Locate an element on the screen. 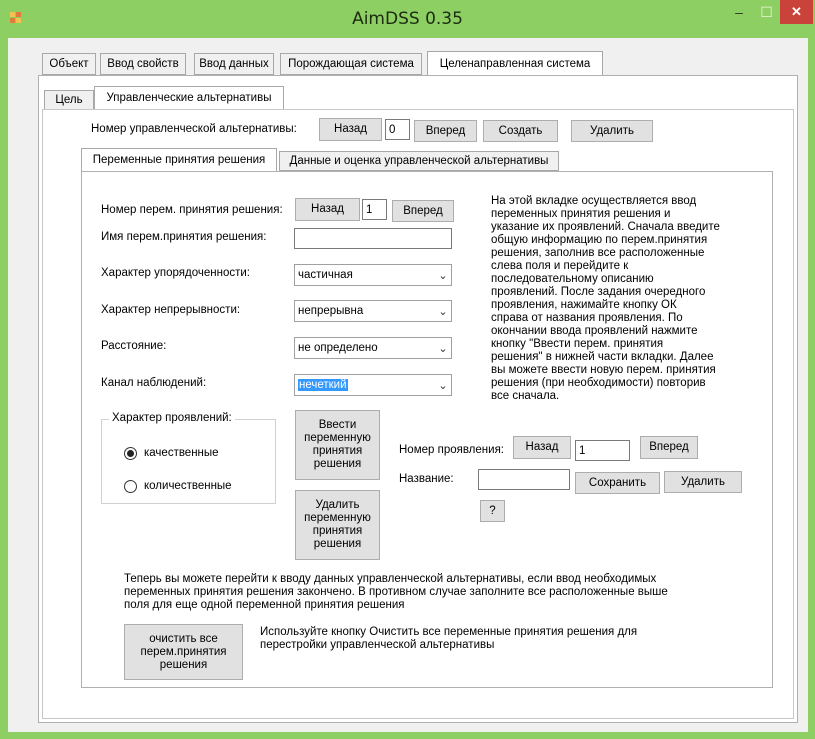  tab-data-input: Ввод данных is located at coordinates (234, 64).